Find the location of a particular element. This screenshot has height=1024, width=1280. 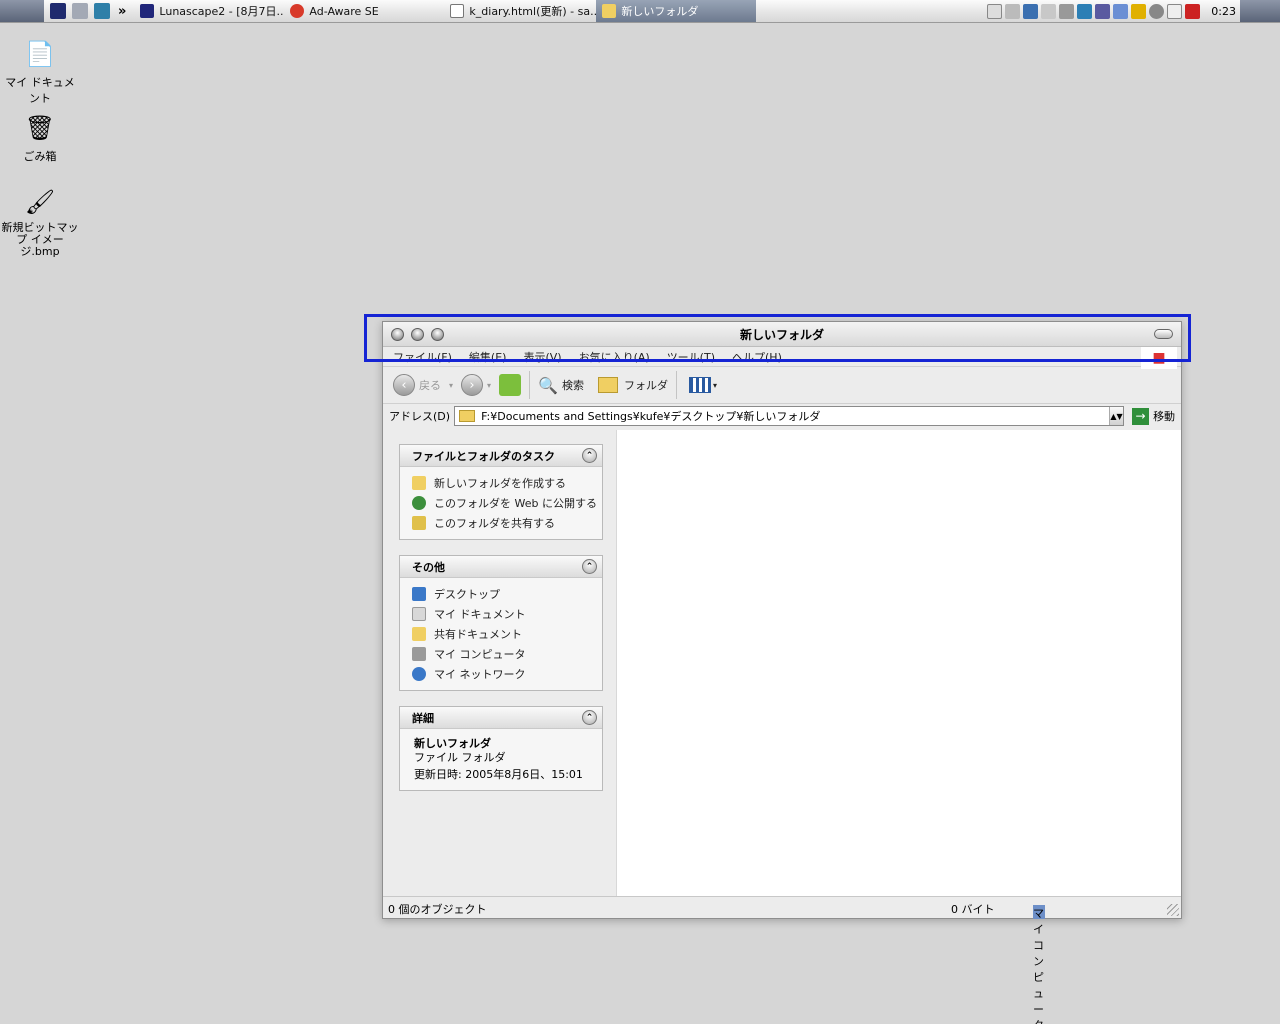

back-button: ‹ 戻る ▾ is located at coordinates (423, 385).